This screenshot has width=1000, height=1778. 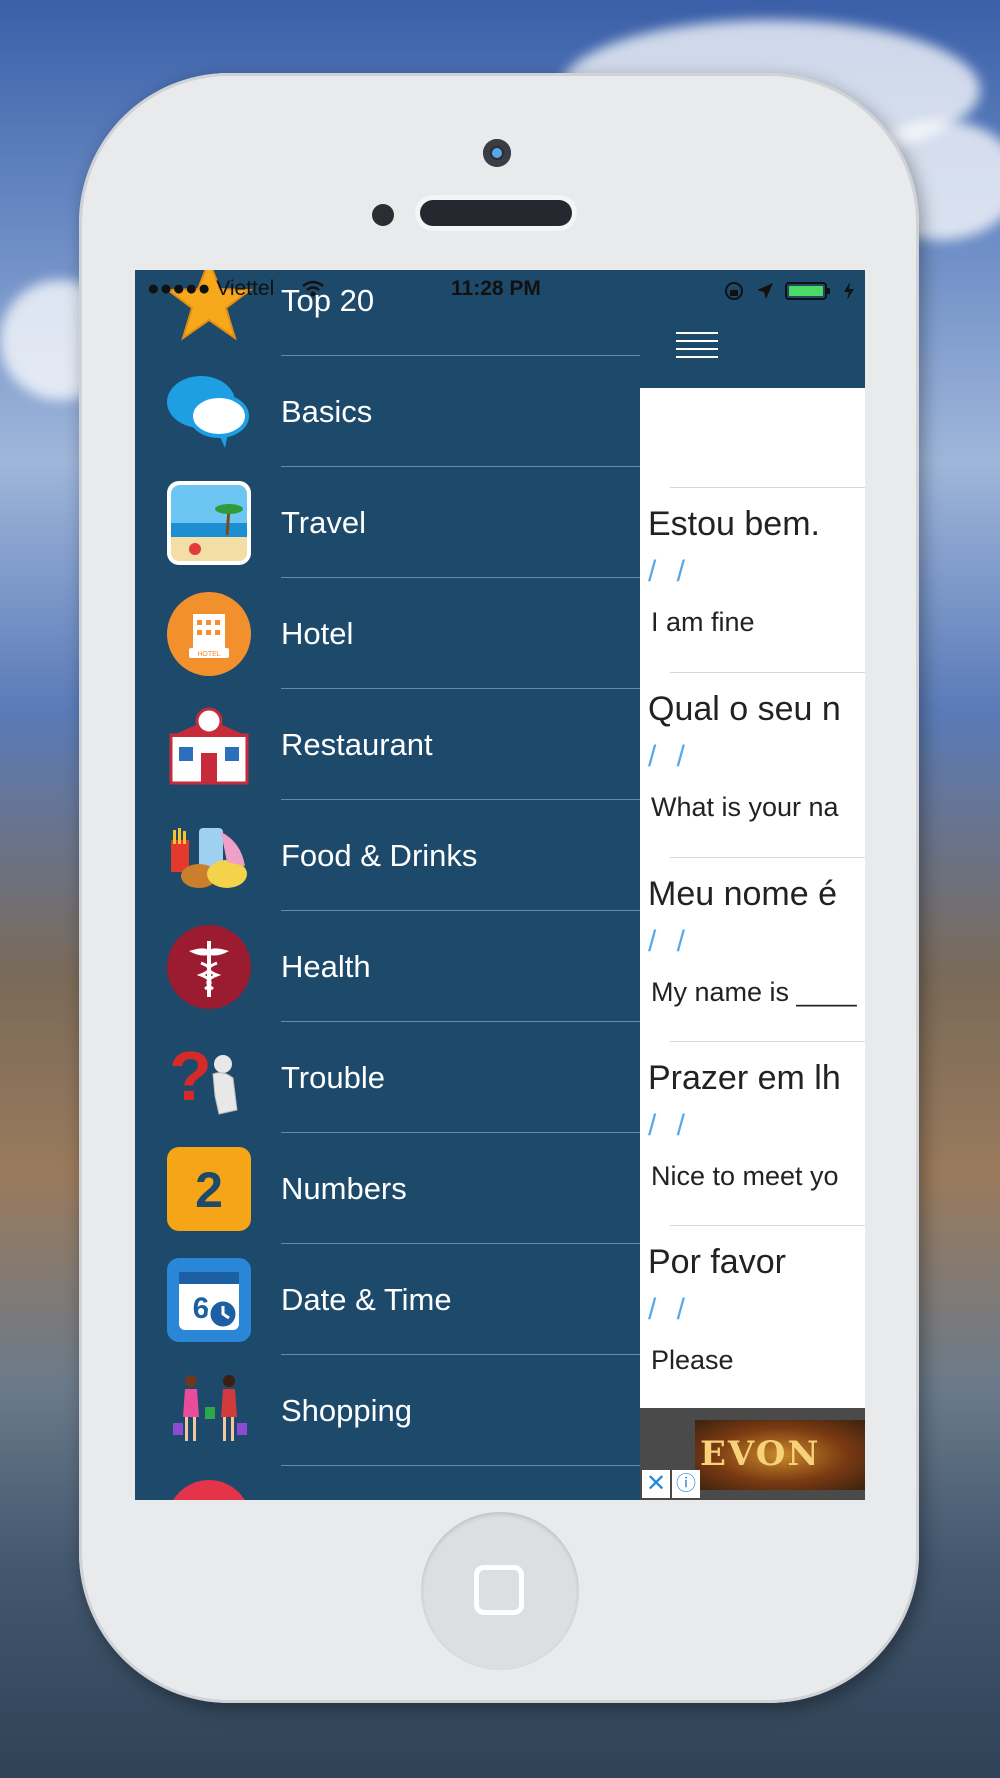 I want to click on menu-item-label: Numbers, so click(x=344, y=1188).